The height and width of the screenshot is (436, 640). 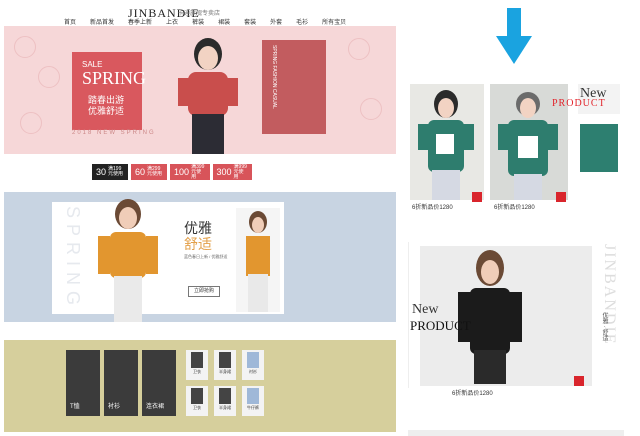 I want to click on tile-label: 连衣裙, so click(x=155, y=407).